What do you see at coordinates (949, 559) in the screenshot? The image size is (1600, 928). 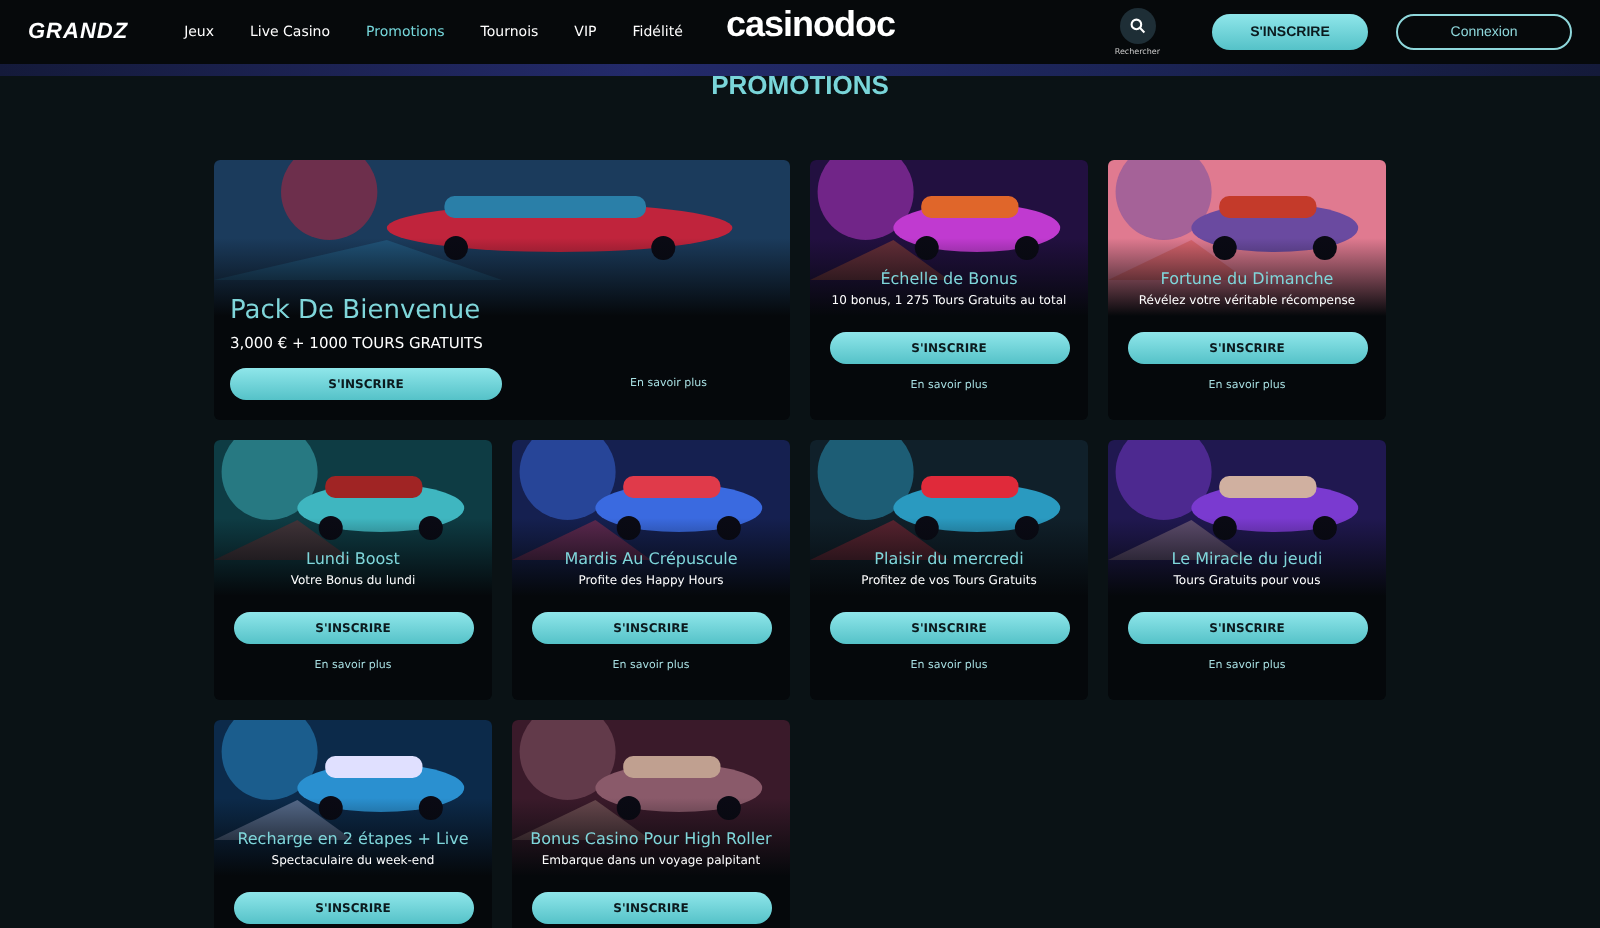 I see `promo-title: Plaisir du mercredi` at bounding box center [949, 559].